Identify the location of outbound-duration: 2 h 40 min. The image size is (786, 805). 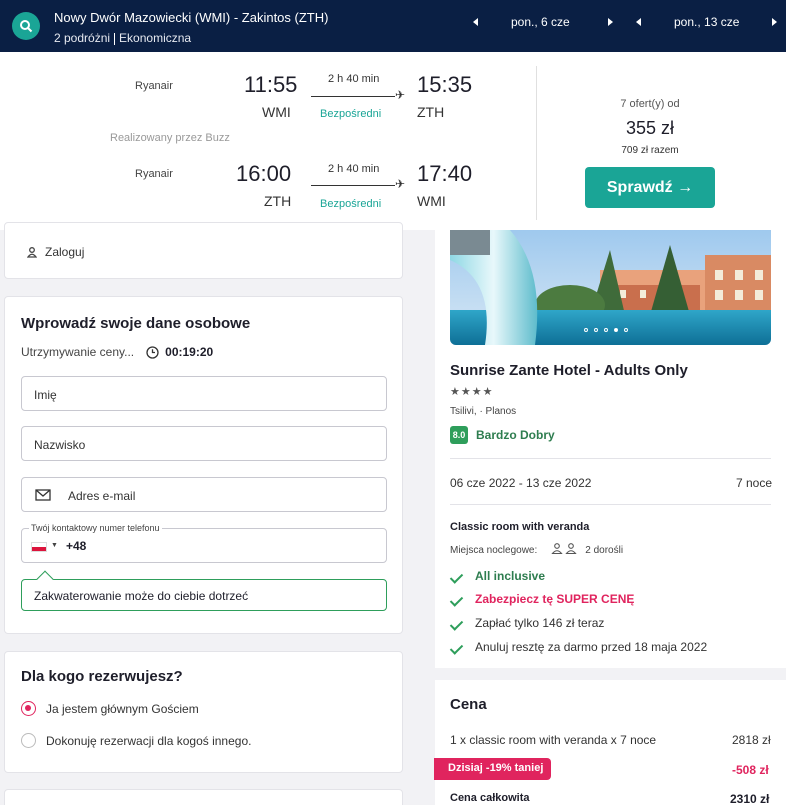
(354, 79).